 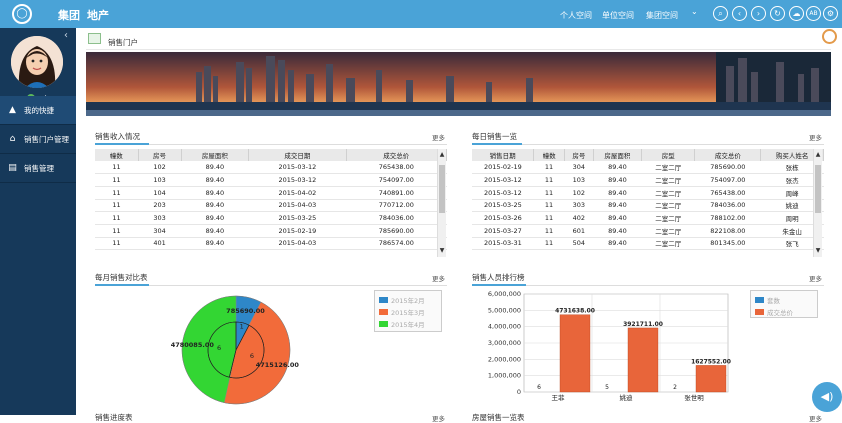 What do you see at coordinates (829, 36) in the screenshot?
I see `color-wheel-icon` at bounding box center [829, 36].